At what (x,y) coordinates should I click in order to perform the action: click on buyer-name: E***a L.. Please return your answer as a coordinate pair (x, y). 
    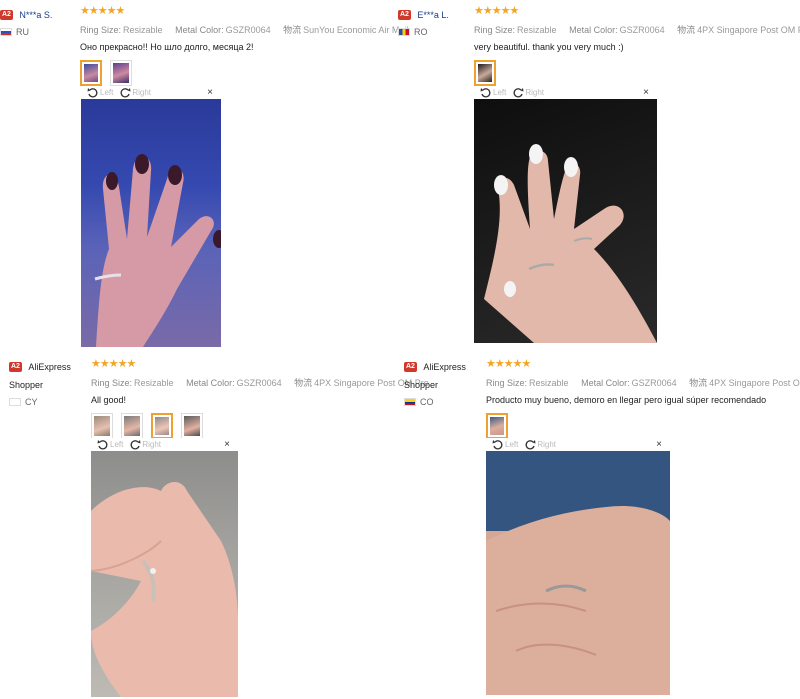
    Looking at the image, I should click on (433, 15).